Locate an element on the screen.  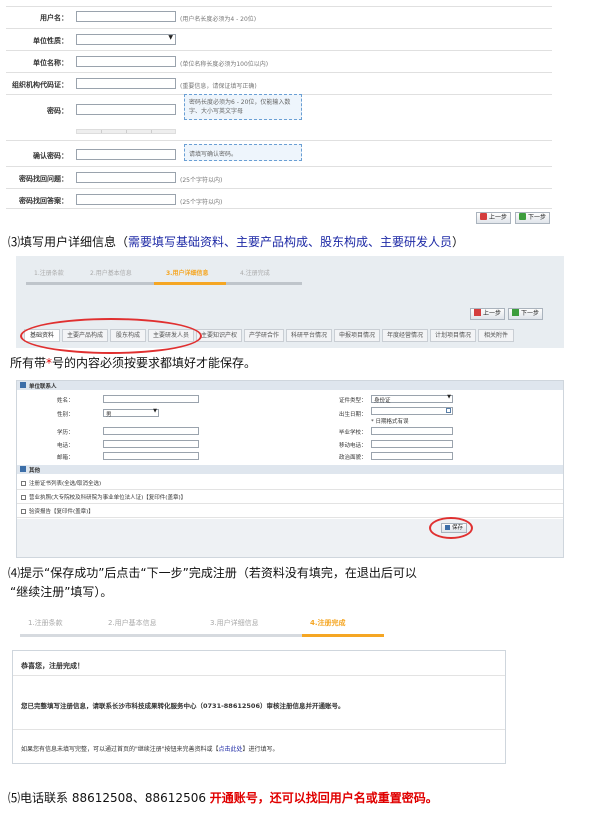
tab-projects: 申报项目情况 is located at coordinates (357, 335).